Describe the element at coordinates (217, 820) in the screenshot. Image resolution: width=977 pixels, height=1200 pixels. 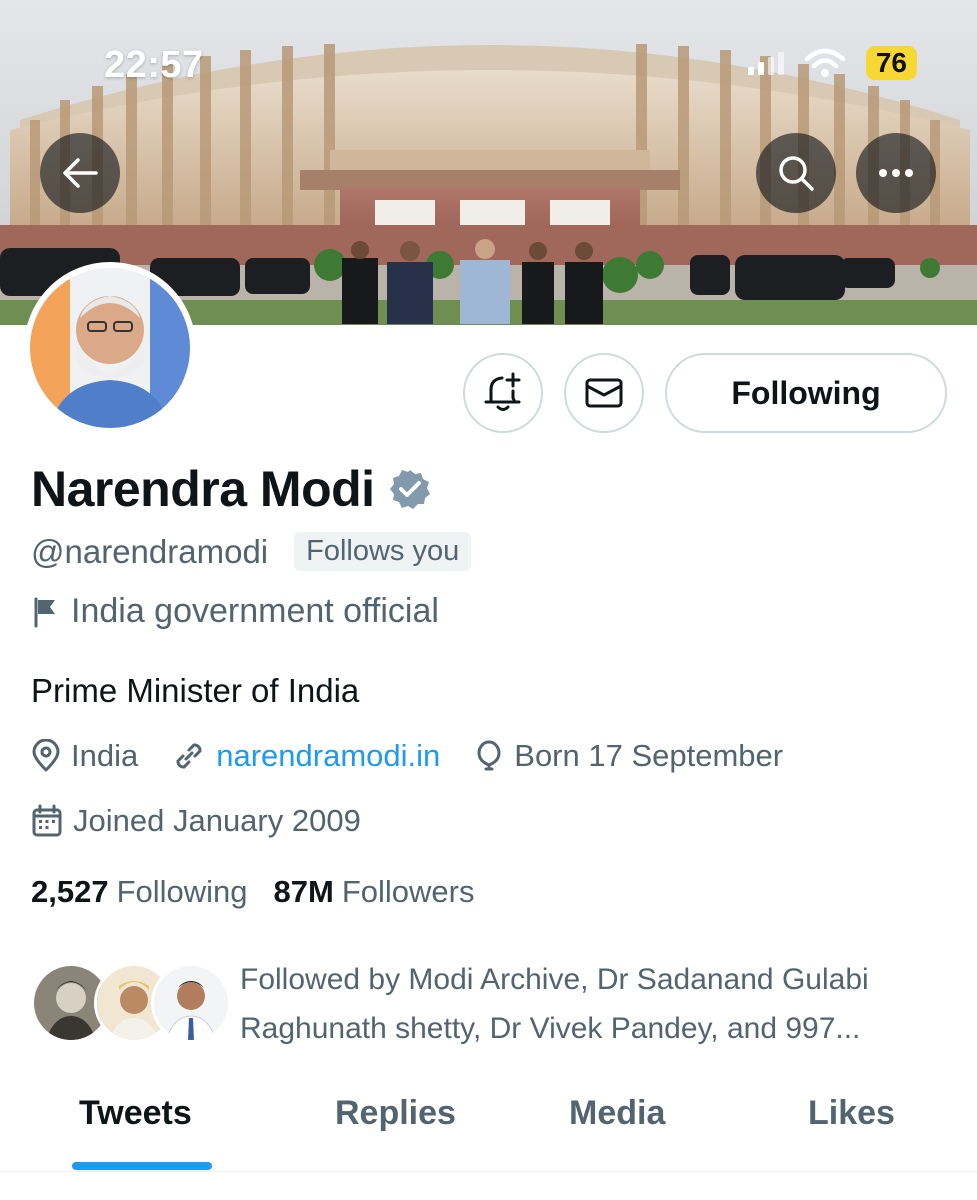
I see `joined-text: Joined January 2009` at that location.